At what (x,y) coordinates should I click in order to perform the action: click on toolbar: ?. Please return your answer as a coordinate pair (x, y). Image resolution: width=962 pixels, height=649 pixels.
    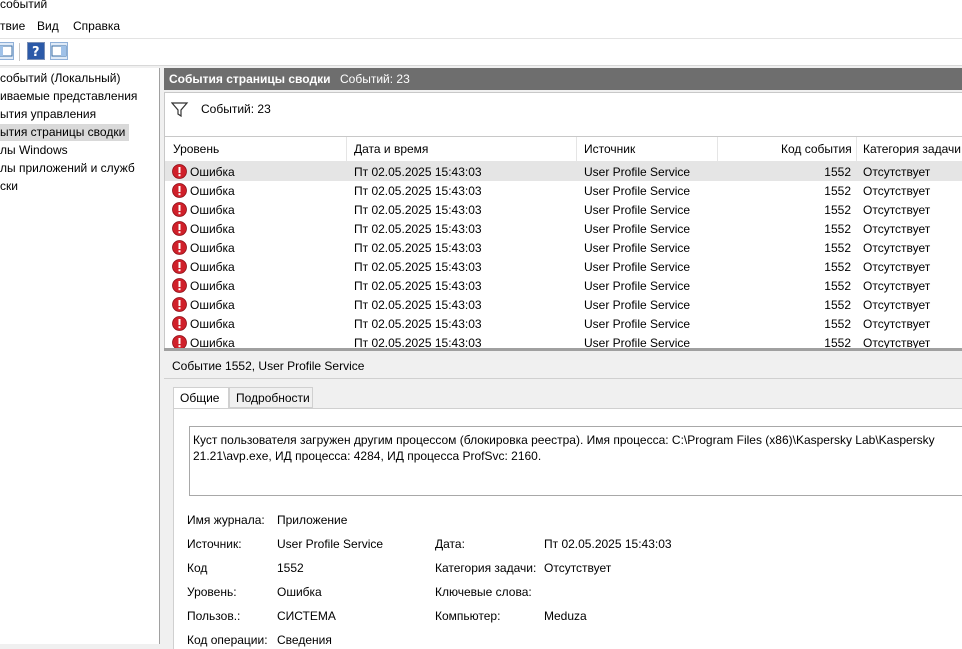
    Looking at the image, I should click on (481, 52).